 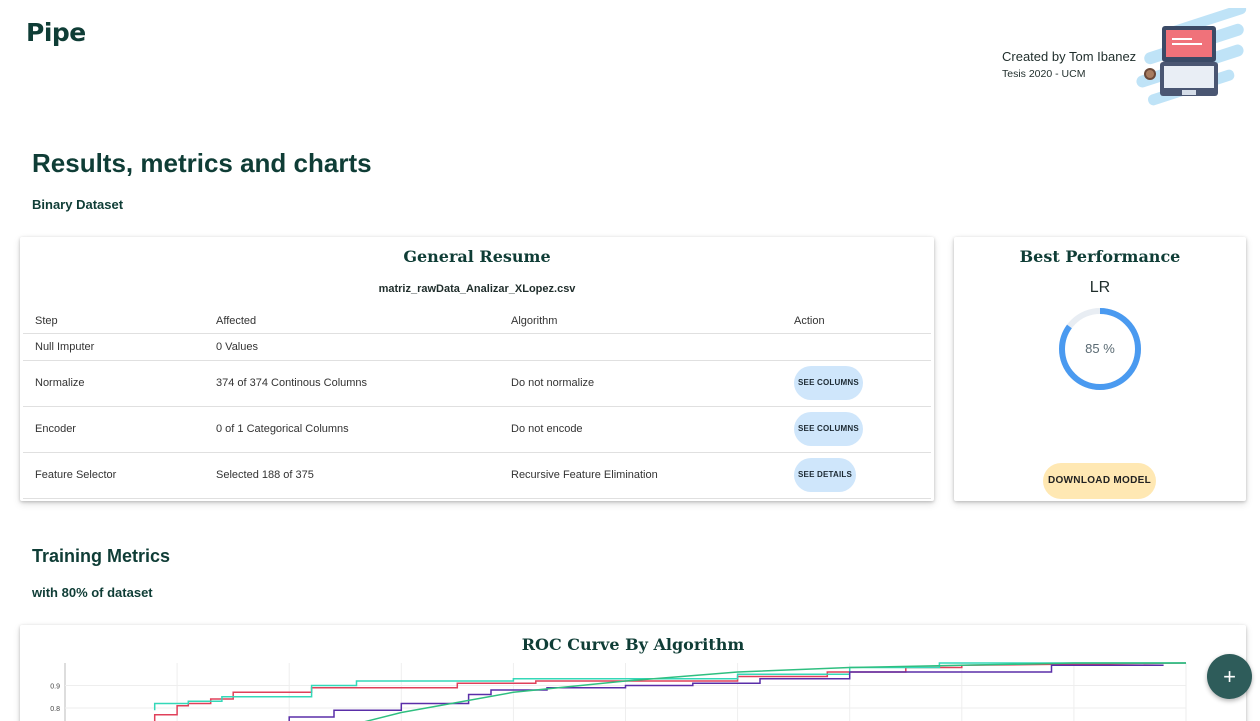 What do you see at coordinates (351, 347) in the screenshot?
I see `affected-cell: 0 Values` at bounding box center [351, 347].